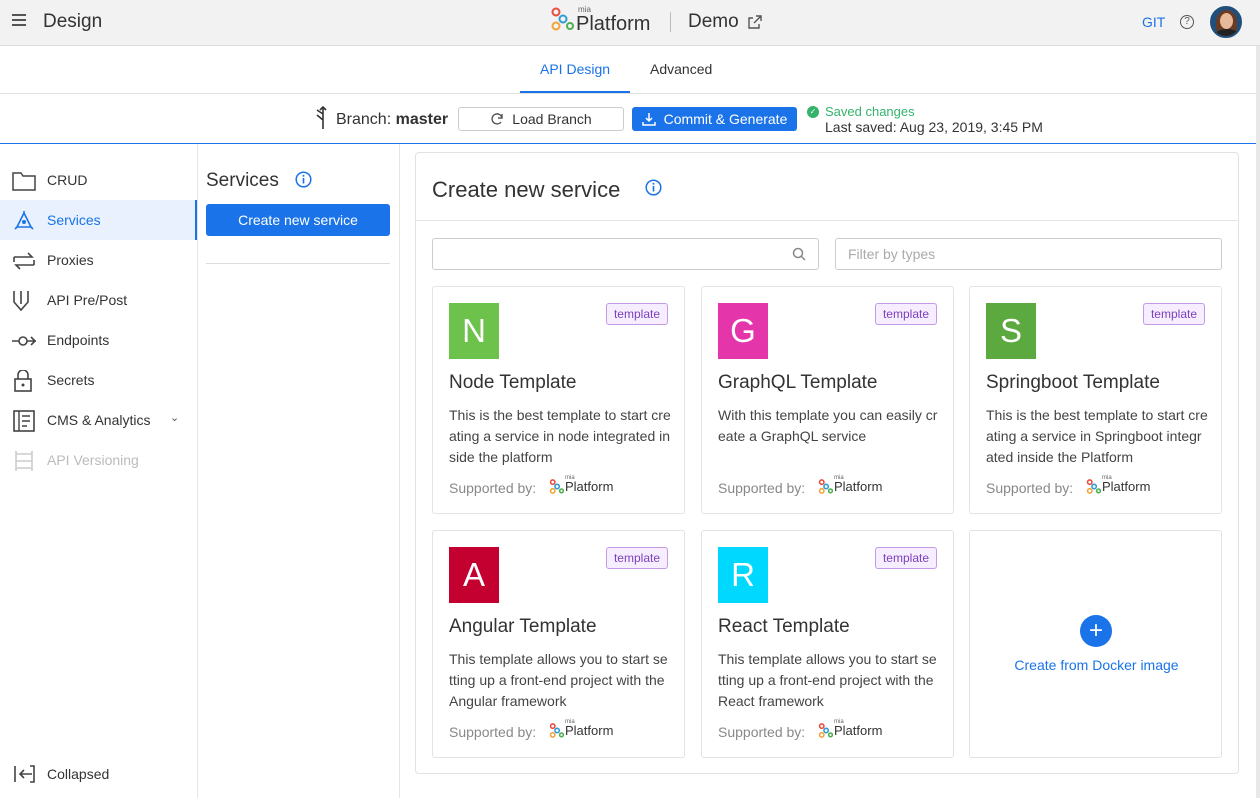  I want to click on active-tab-indicator, so click(575, 92).